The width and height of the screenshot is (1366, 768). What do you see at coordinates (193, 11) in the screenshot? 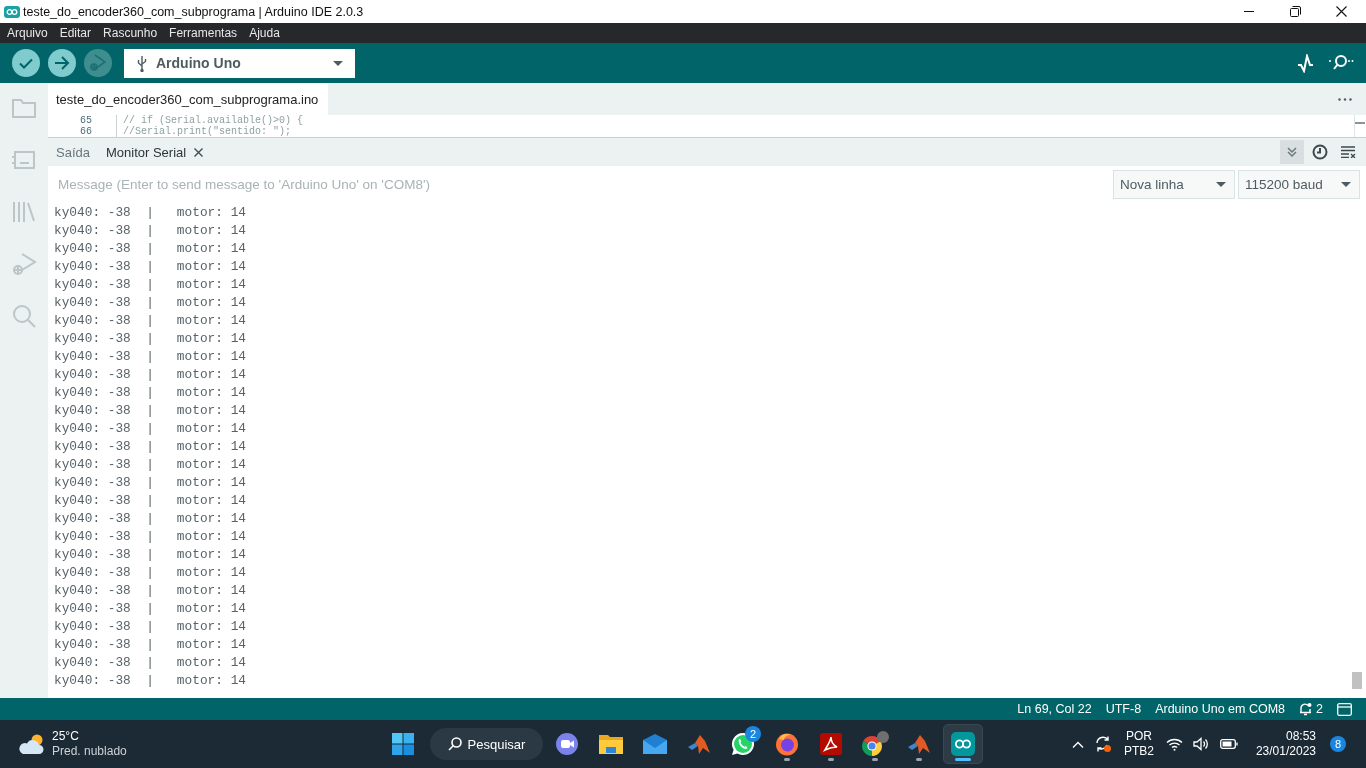
I see `window-title: teste_do_encoder360_com_subprograma | Arduino IDE 2.0.3` at bounding box center [193, 11].